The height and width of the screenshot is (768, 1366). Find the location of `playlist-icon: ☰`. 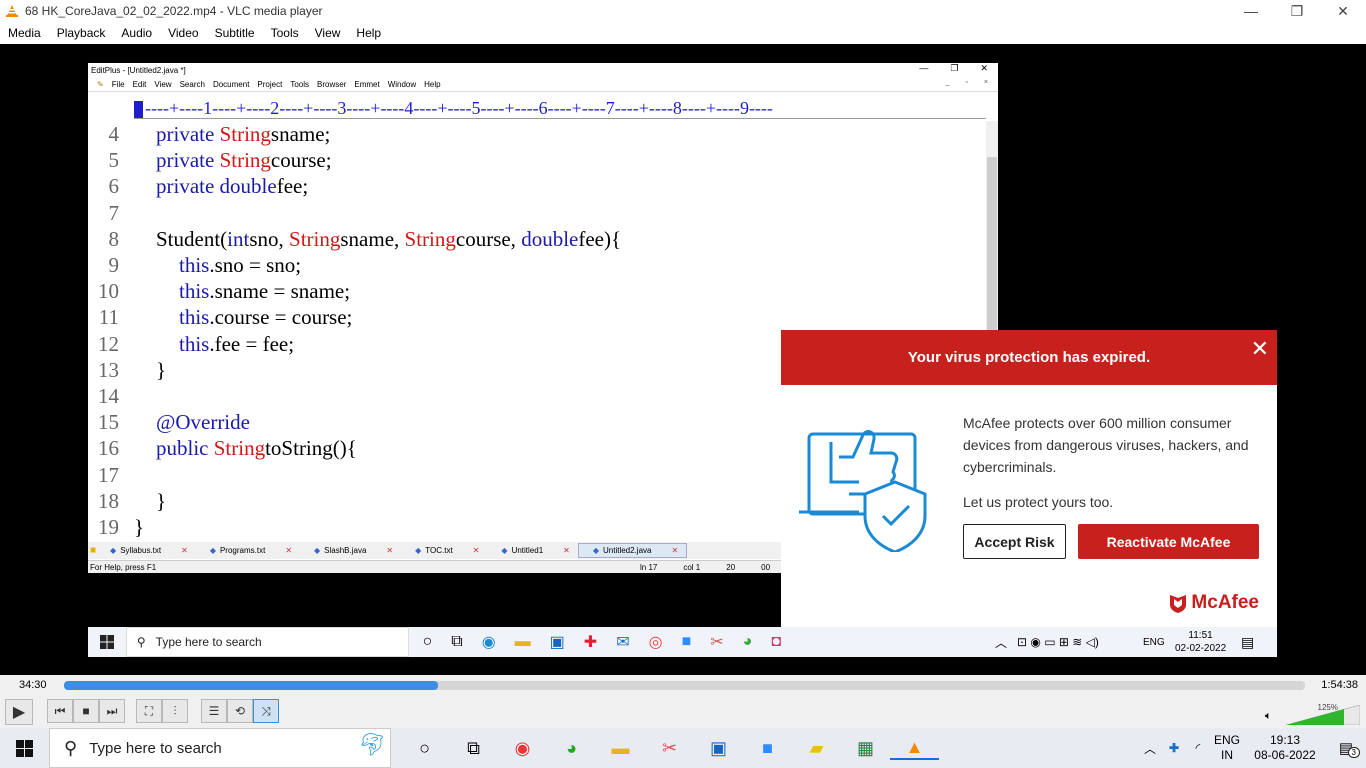

playlist-icon: ☰ is located at coordinates (214, 711).